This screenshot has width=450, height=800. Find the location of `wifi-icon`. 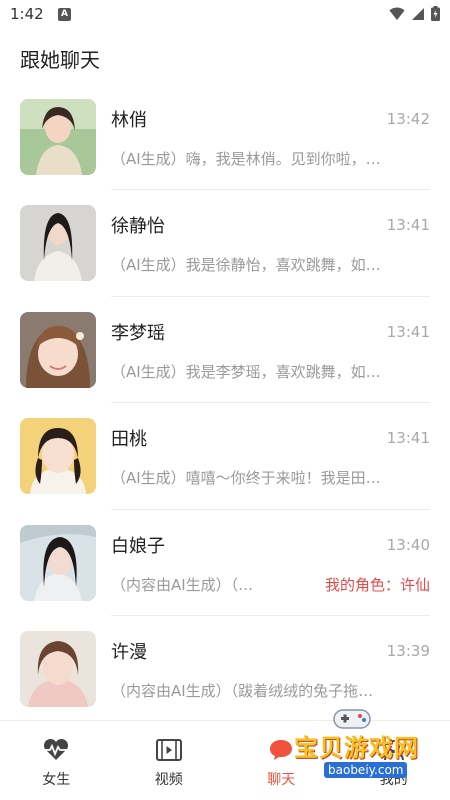

wifi-icon is located at coordinates (397, 13).